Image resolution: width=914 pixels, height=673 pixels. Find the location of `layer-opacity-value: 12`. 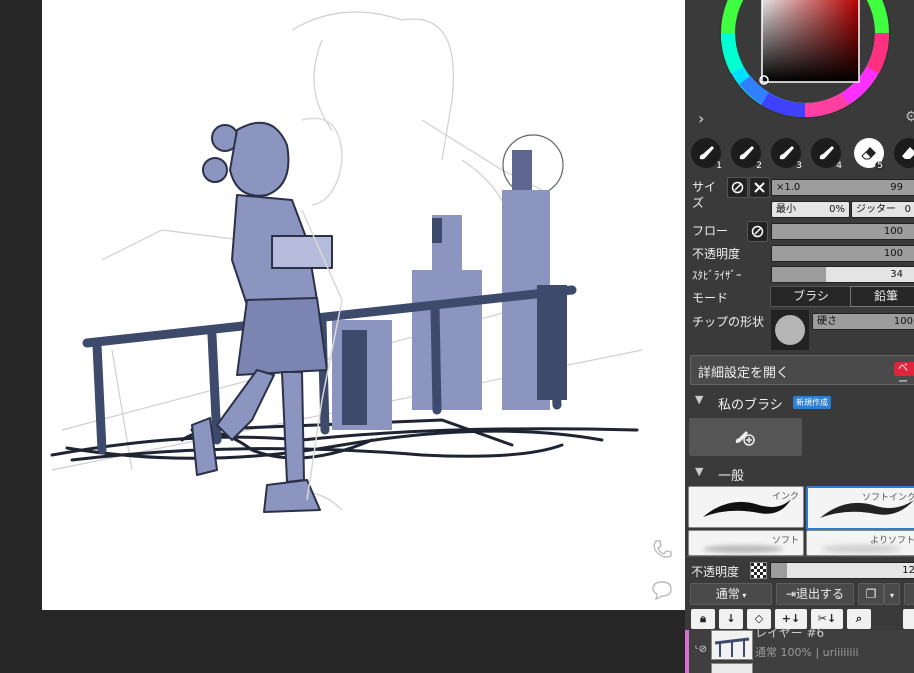

layer-opacity-value: 12 is located at coordinates (908, 570).